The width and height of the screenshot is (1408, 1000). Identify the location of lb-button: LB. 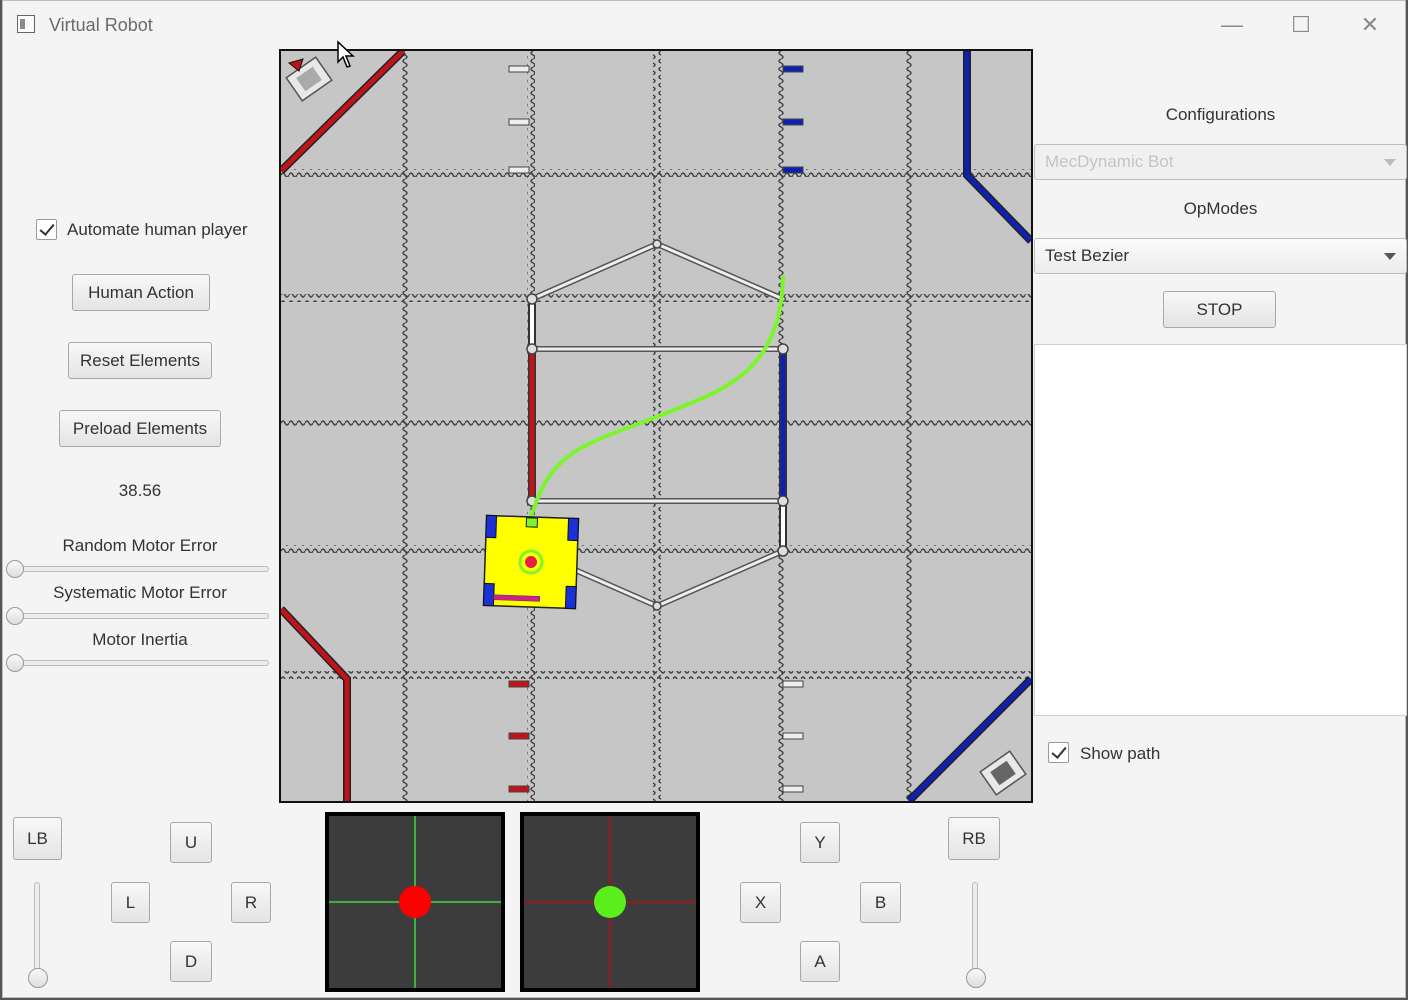
(37, 838).